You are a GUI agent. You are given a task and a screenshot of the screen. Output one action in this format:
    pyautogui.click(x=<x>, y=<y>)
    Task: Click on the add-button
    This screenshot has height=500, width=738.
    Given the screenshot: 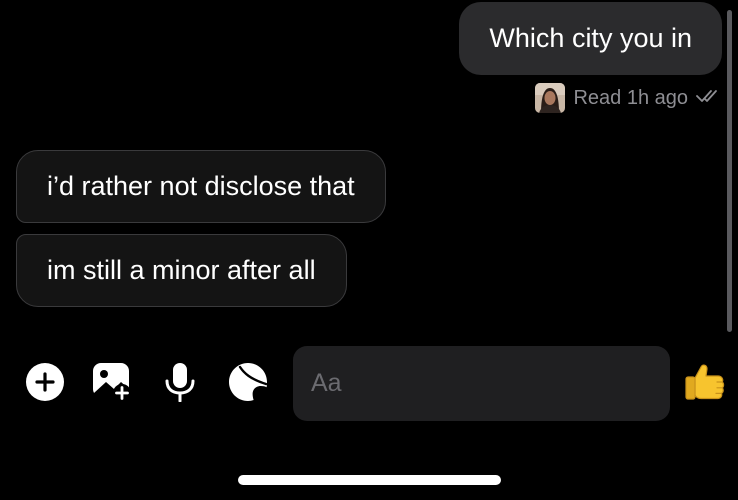 What is the action you would take?
    pyautogui.click(x=45, y=384)
    